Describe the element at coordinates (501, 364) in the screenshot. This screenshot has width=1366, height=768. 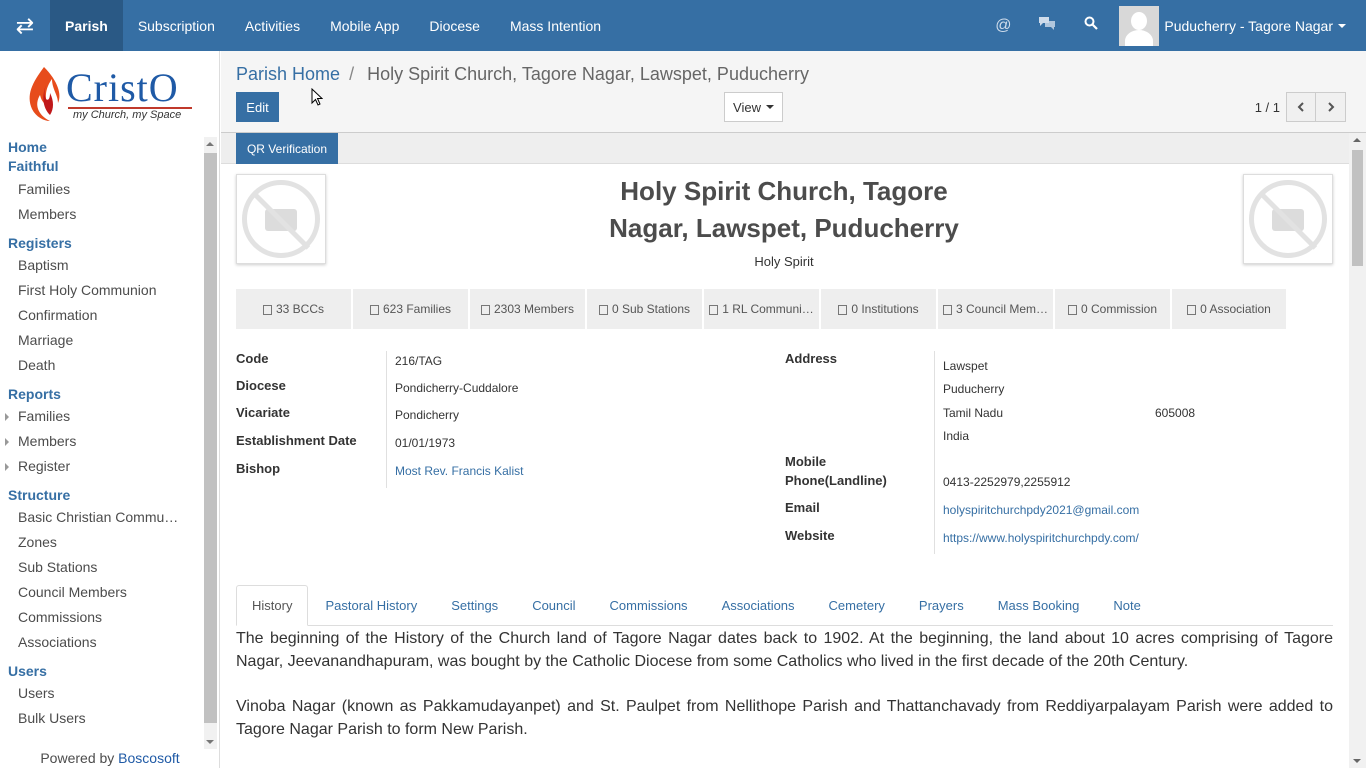
I see `field-code: Code 216/TAG` at that location.